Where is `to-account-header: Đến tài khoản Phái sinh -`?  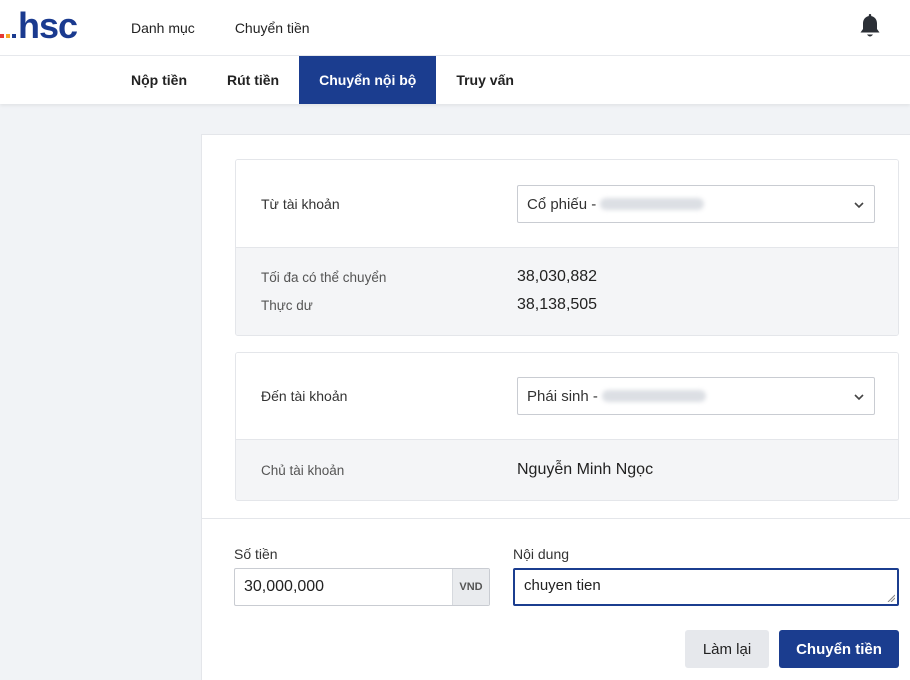 to-account-header: Đến tài khoản Phái sinh - is located at coordinates (567, 396).